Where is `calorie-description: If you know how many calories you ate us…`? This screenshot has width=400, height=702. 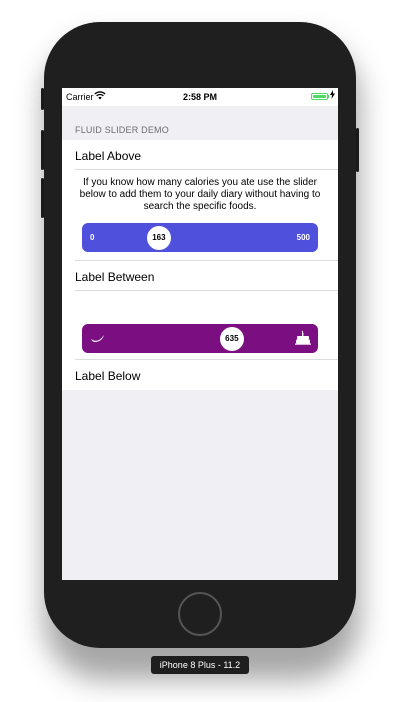 calorie-description: If you know how many calories you ate us… is located at coordinates (200, 194).